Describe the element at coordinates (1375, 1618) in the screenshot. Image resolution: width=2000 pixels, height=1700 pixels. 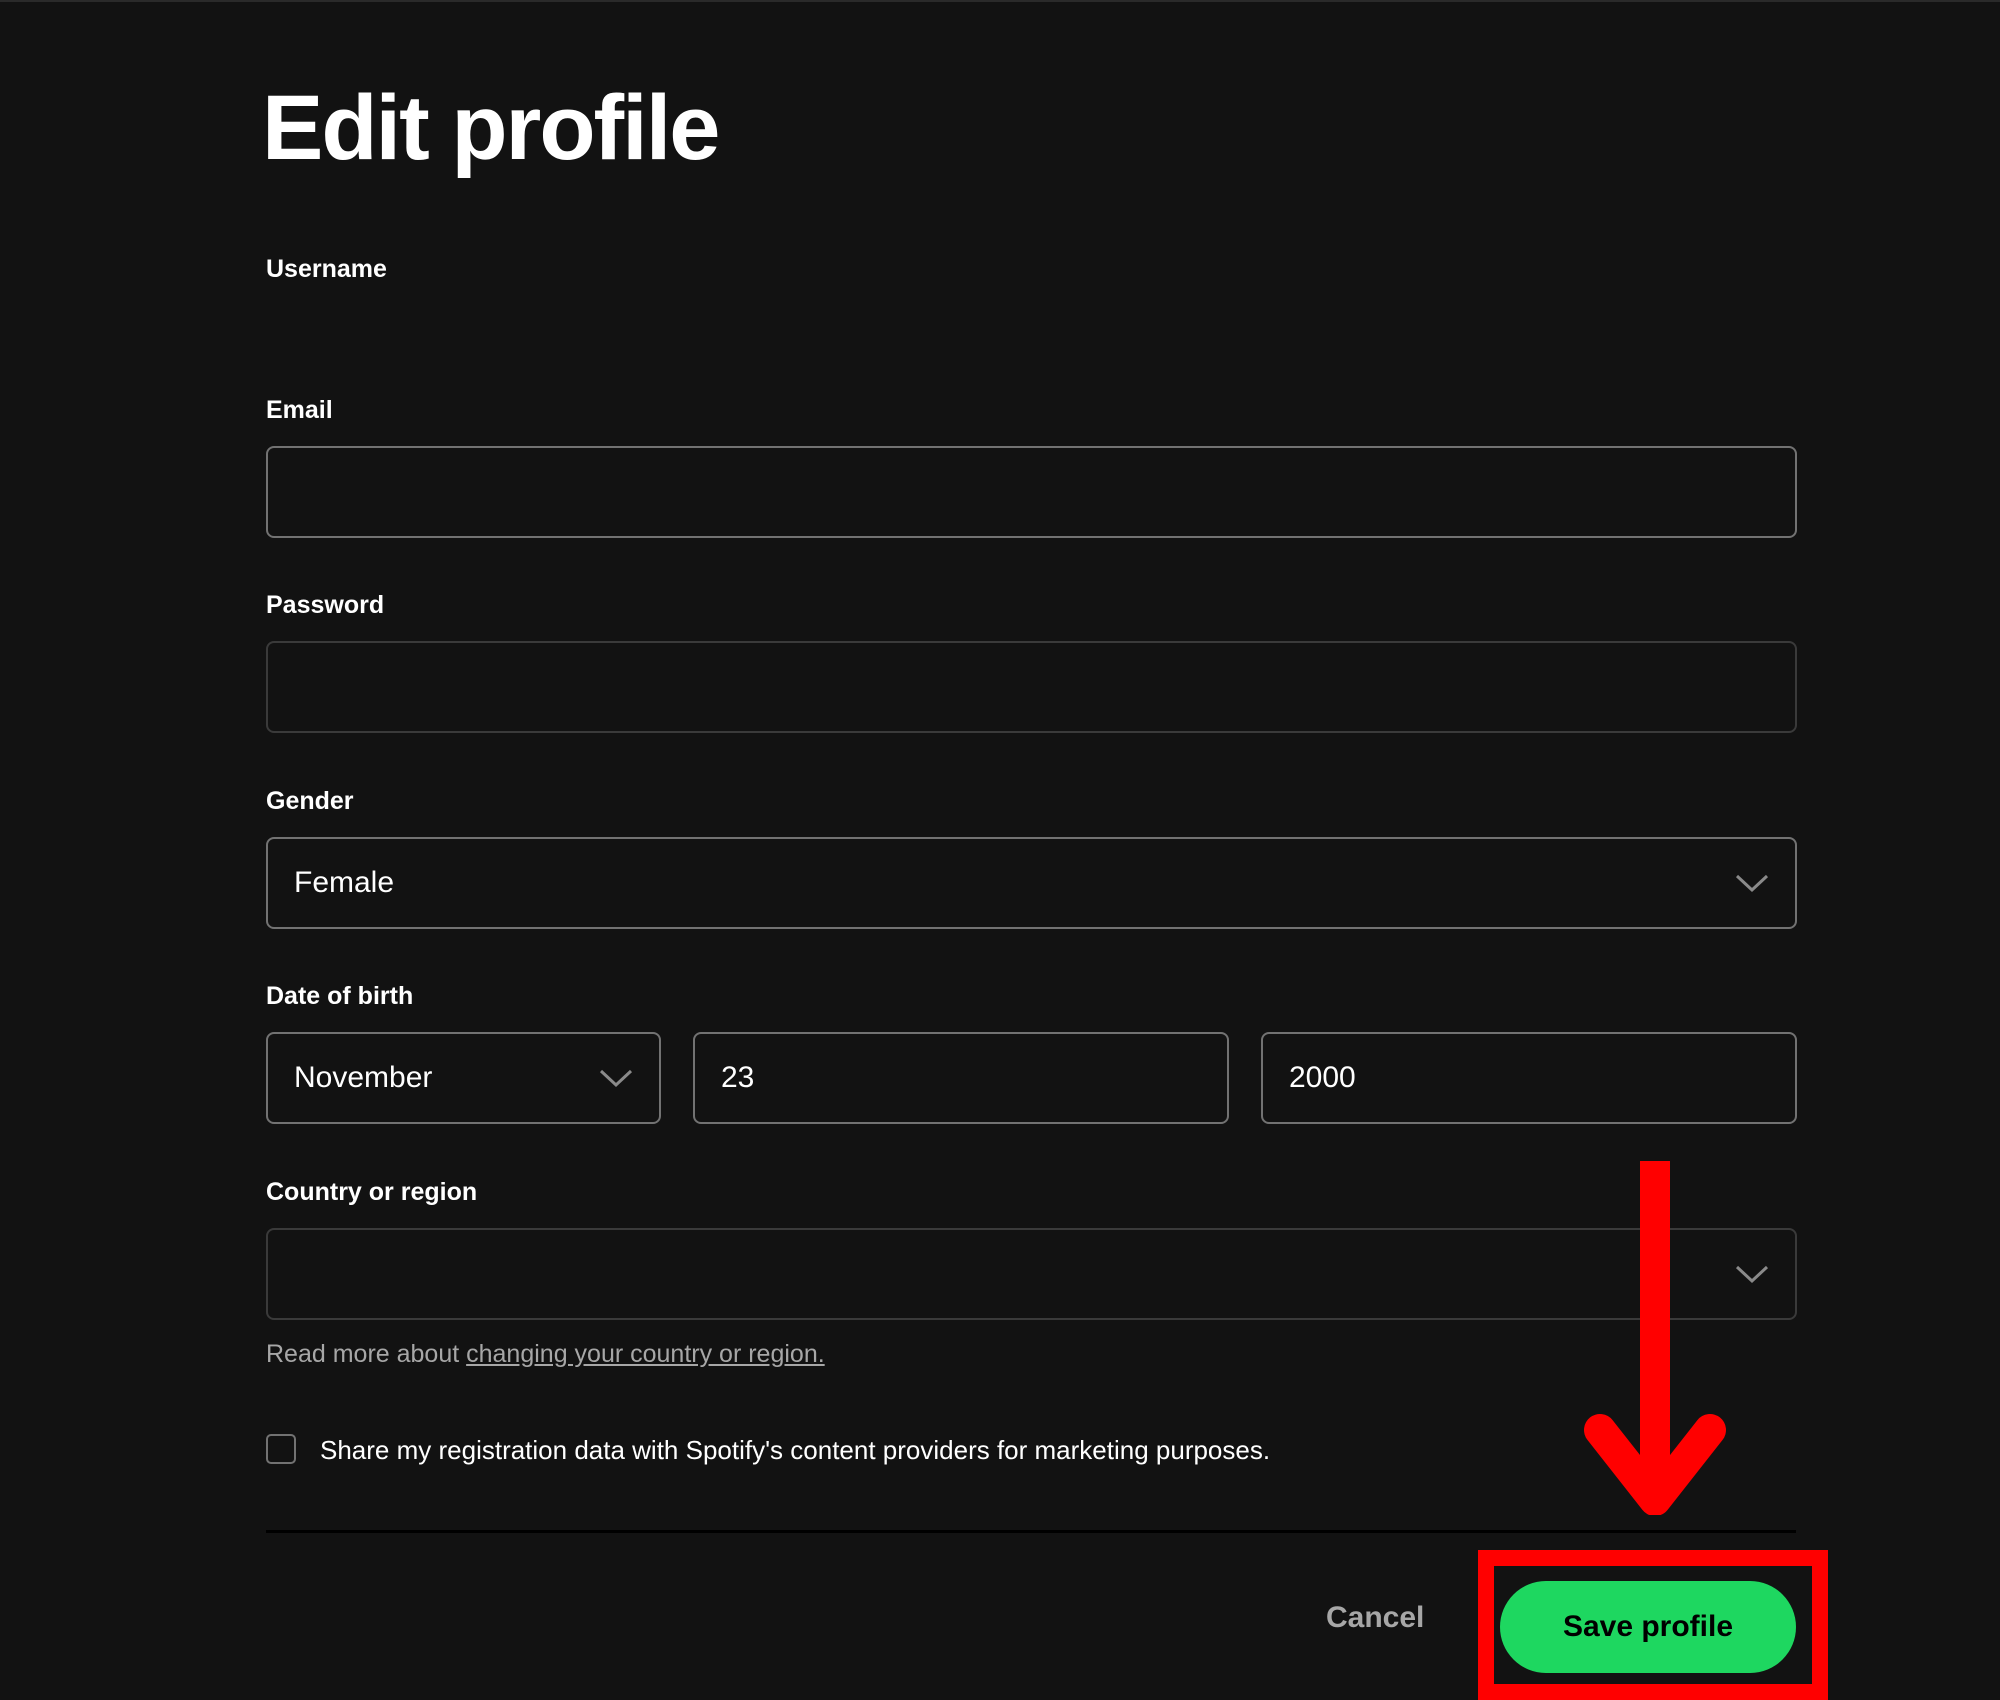
I see `cancel-button: Cancel` at that location.